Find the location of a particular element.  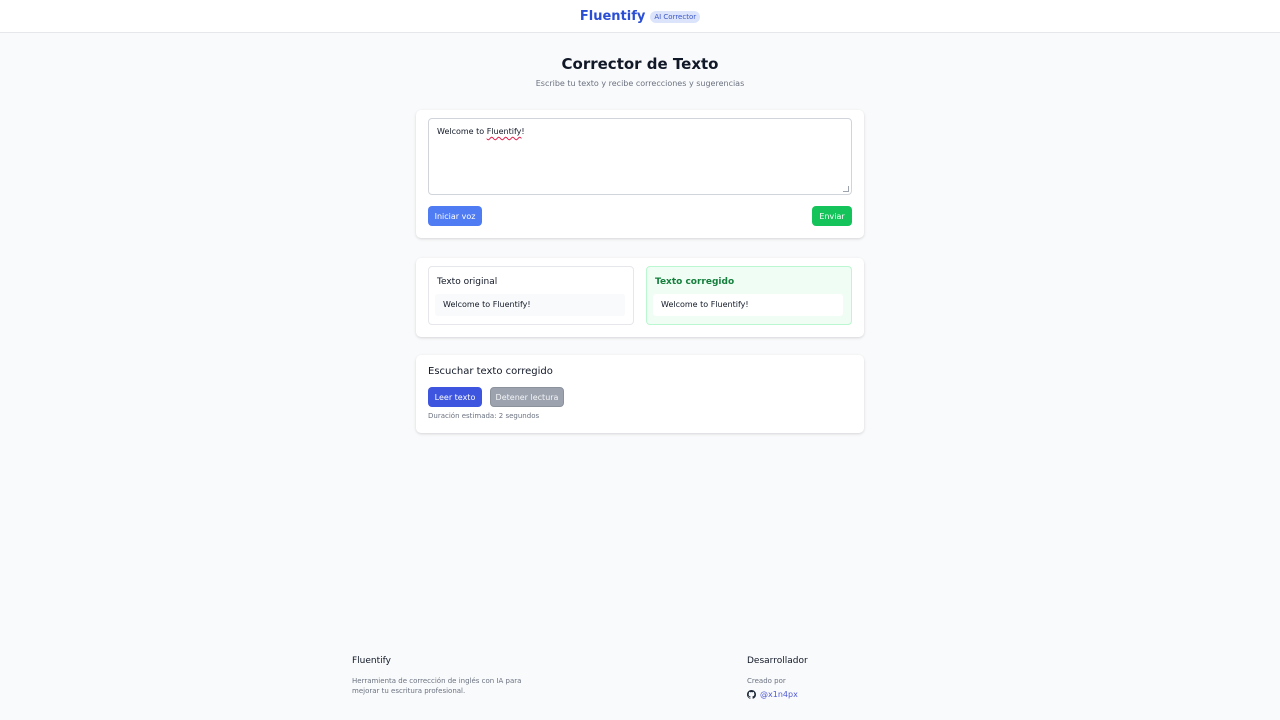

developer-heading: Desarrollador is located at coordinates (777, 661).